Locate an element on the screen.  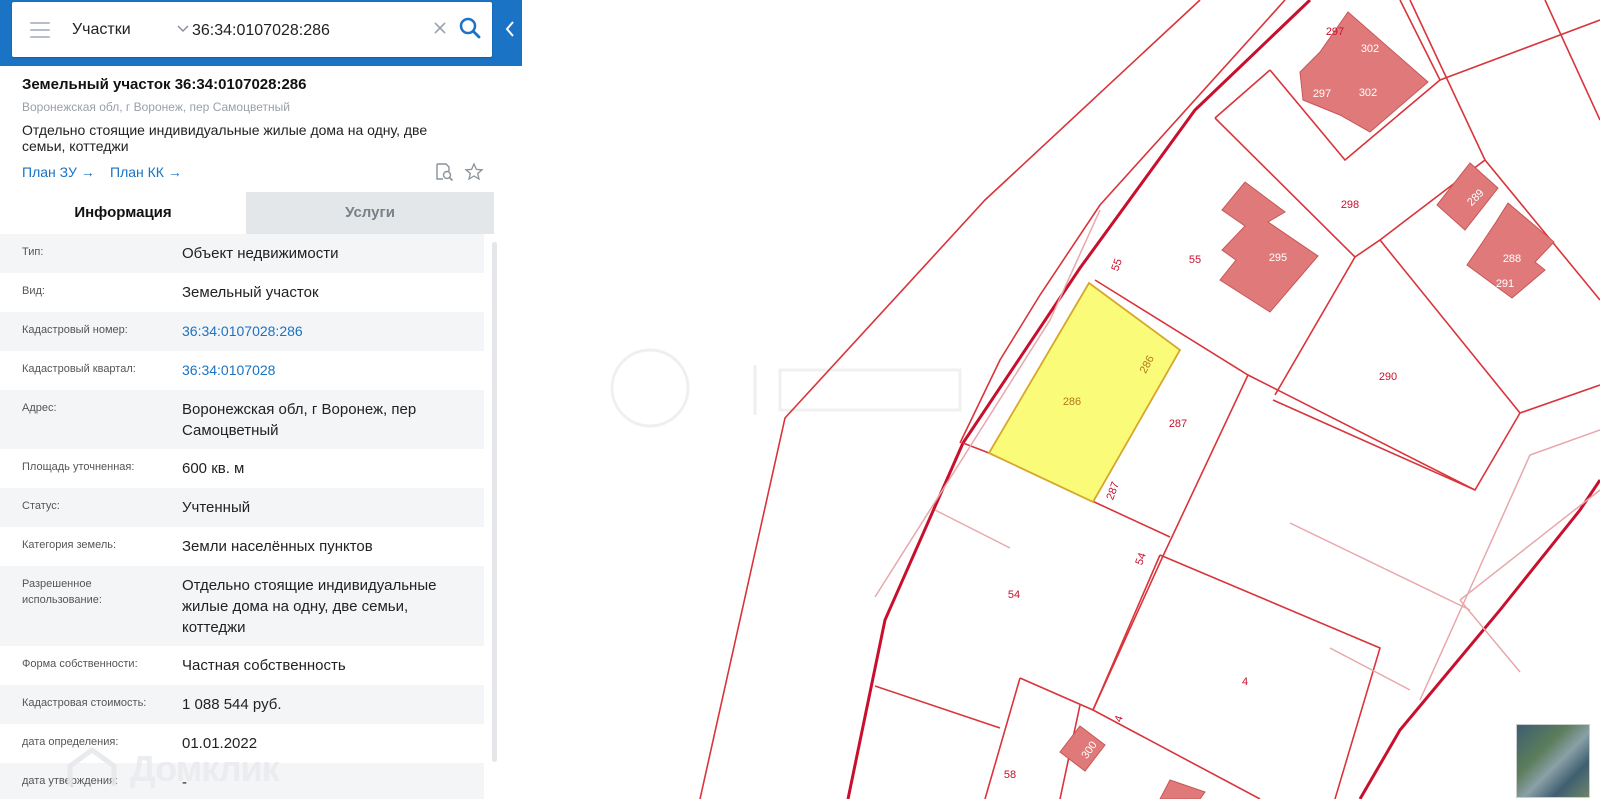
row-value: 600 кв. м is located at coordinates (213, 468).